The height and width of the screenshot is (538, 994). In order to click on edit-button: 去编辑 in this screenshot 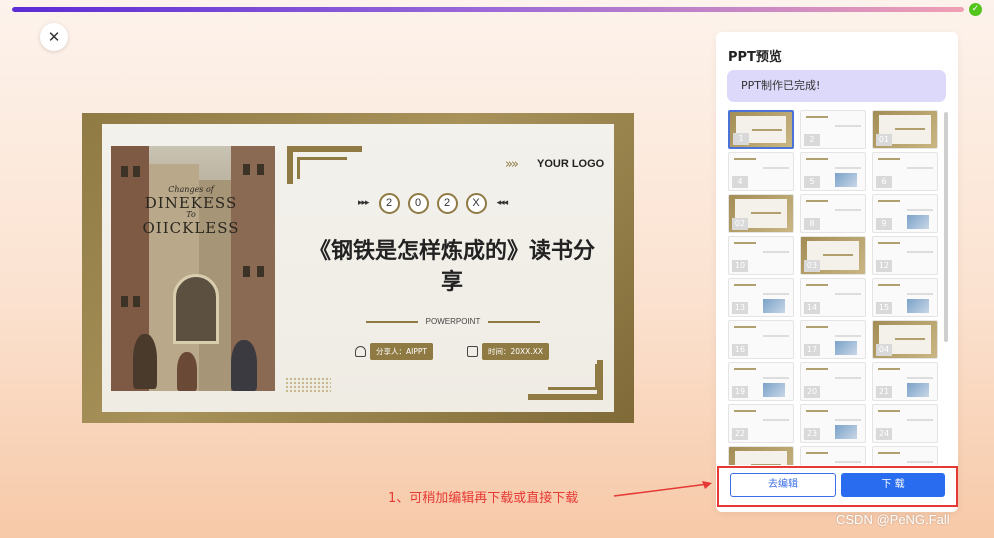, I will do `click(783, 485)`.